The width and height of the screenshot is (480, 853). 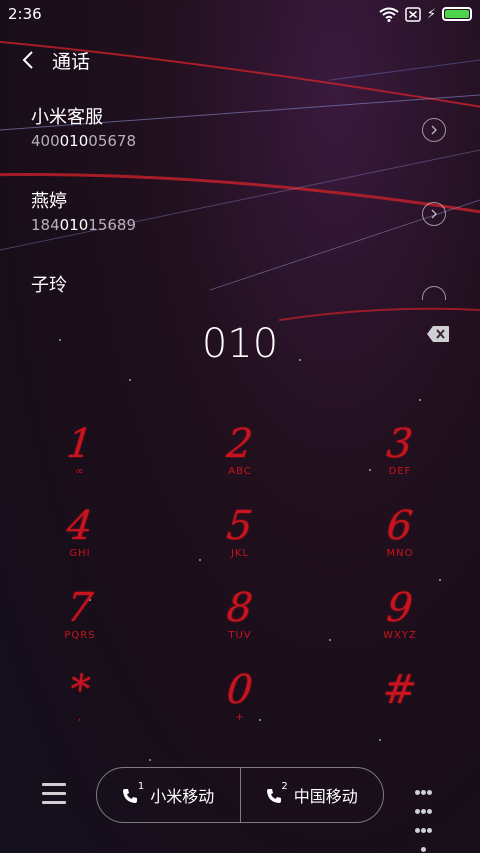 I want to click on key-4: 4 GHI, so click(x=80, y=533).